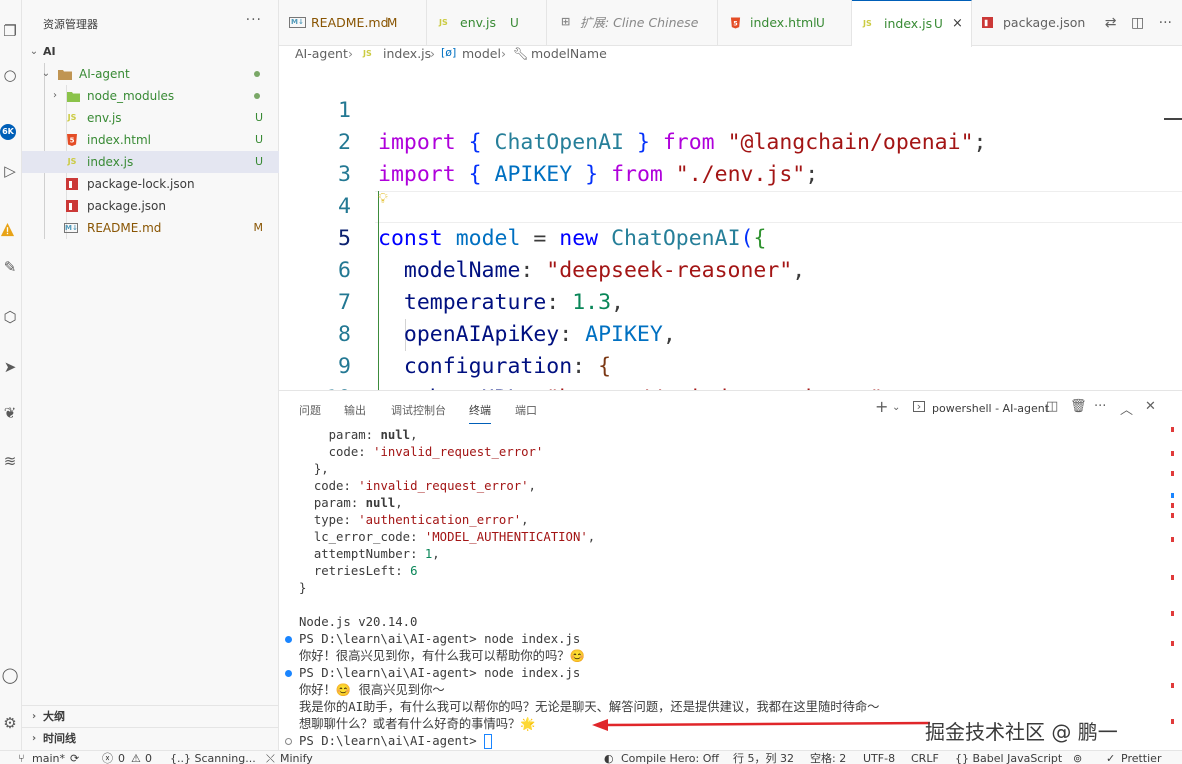 The width and height of the screenshot is (1182, 764). Describe the element at coordinates (418, 410) in the screenshot. I see `tab-debug-console: 调试控制台` at that location.